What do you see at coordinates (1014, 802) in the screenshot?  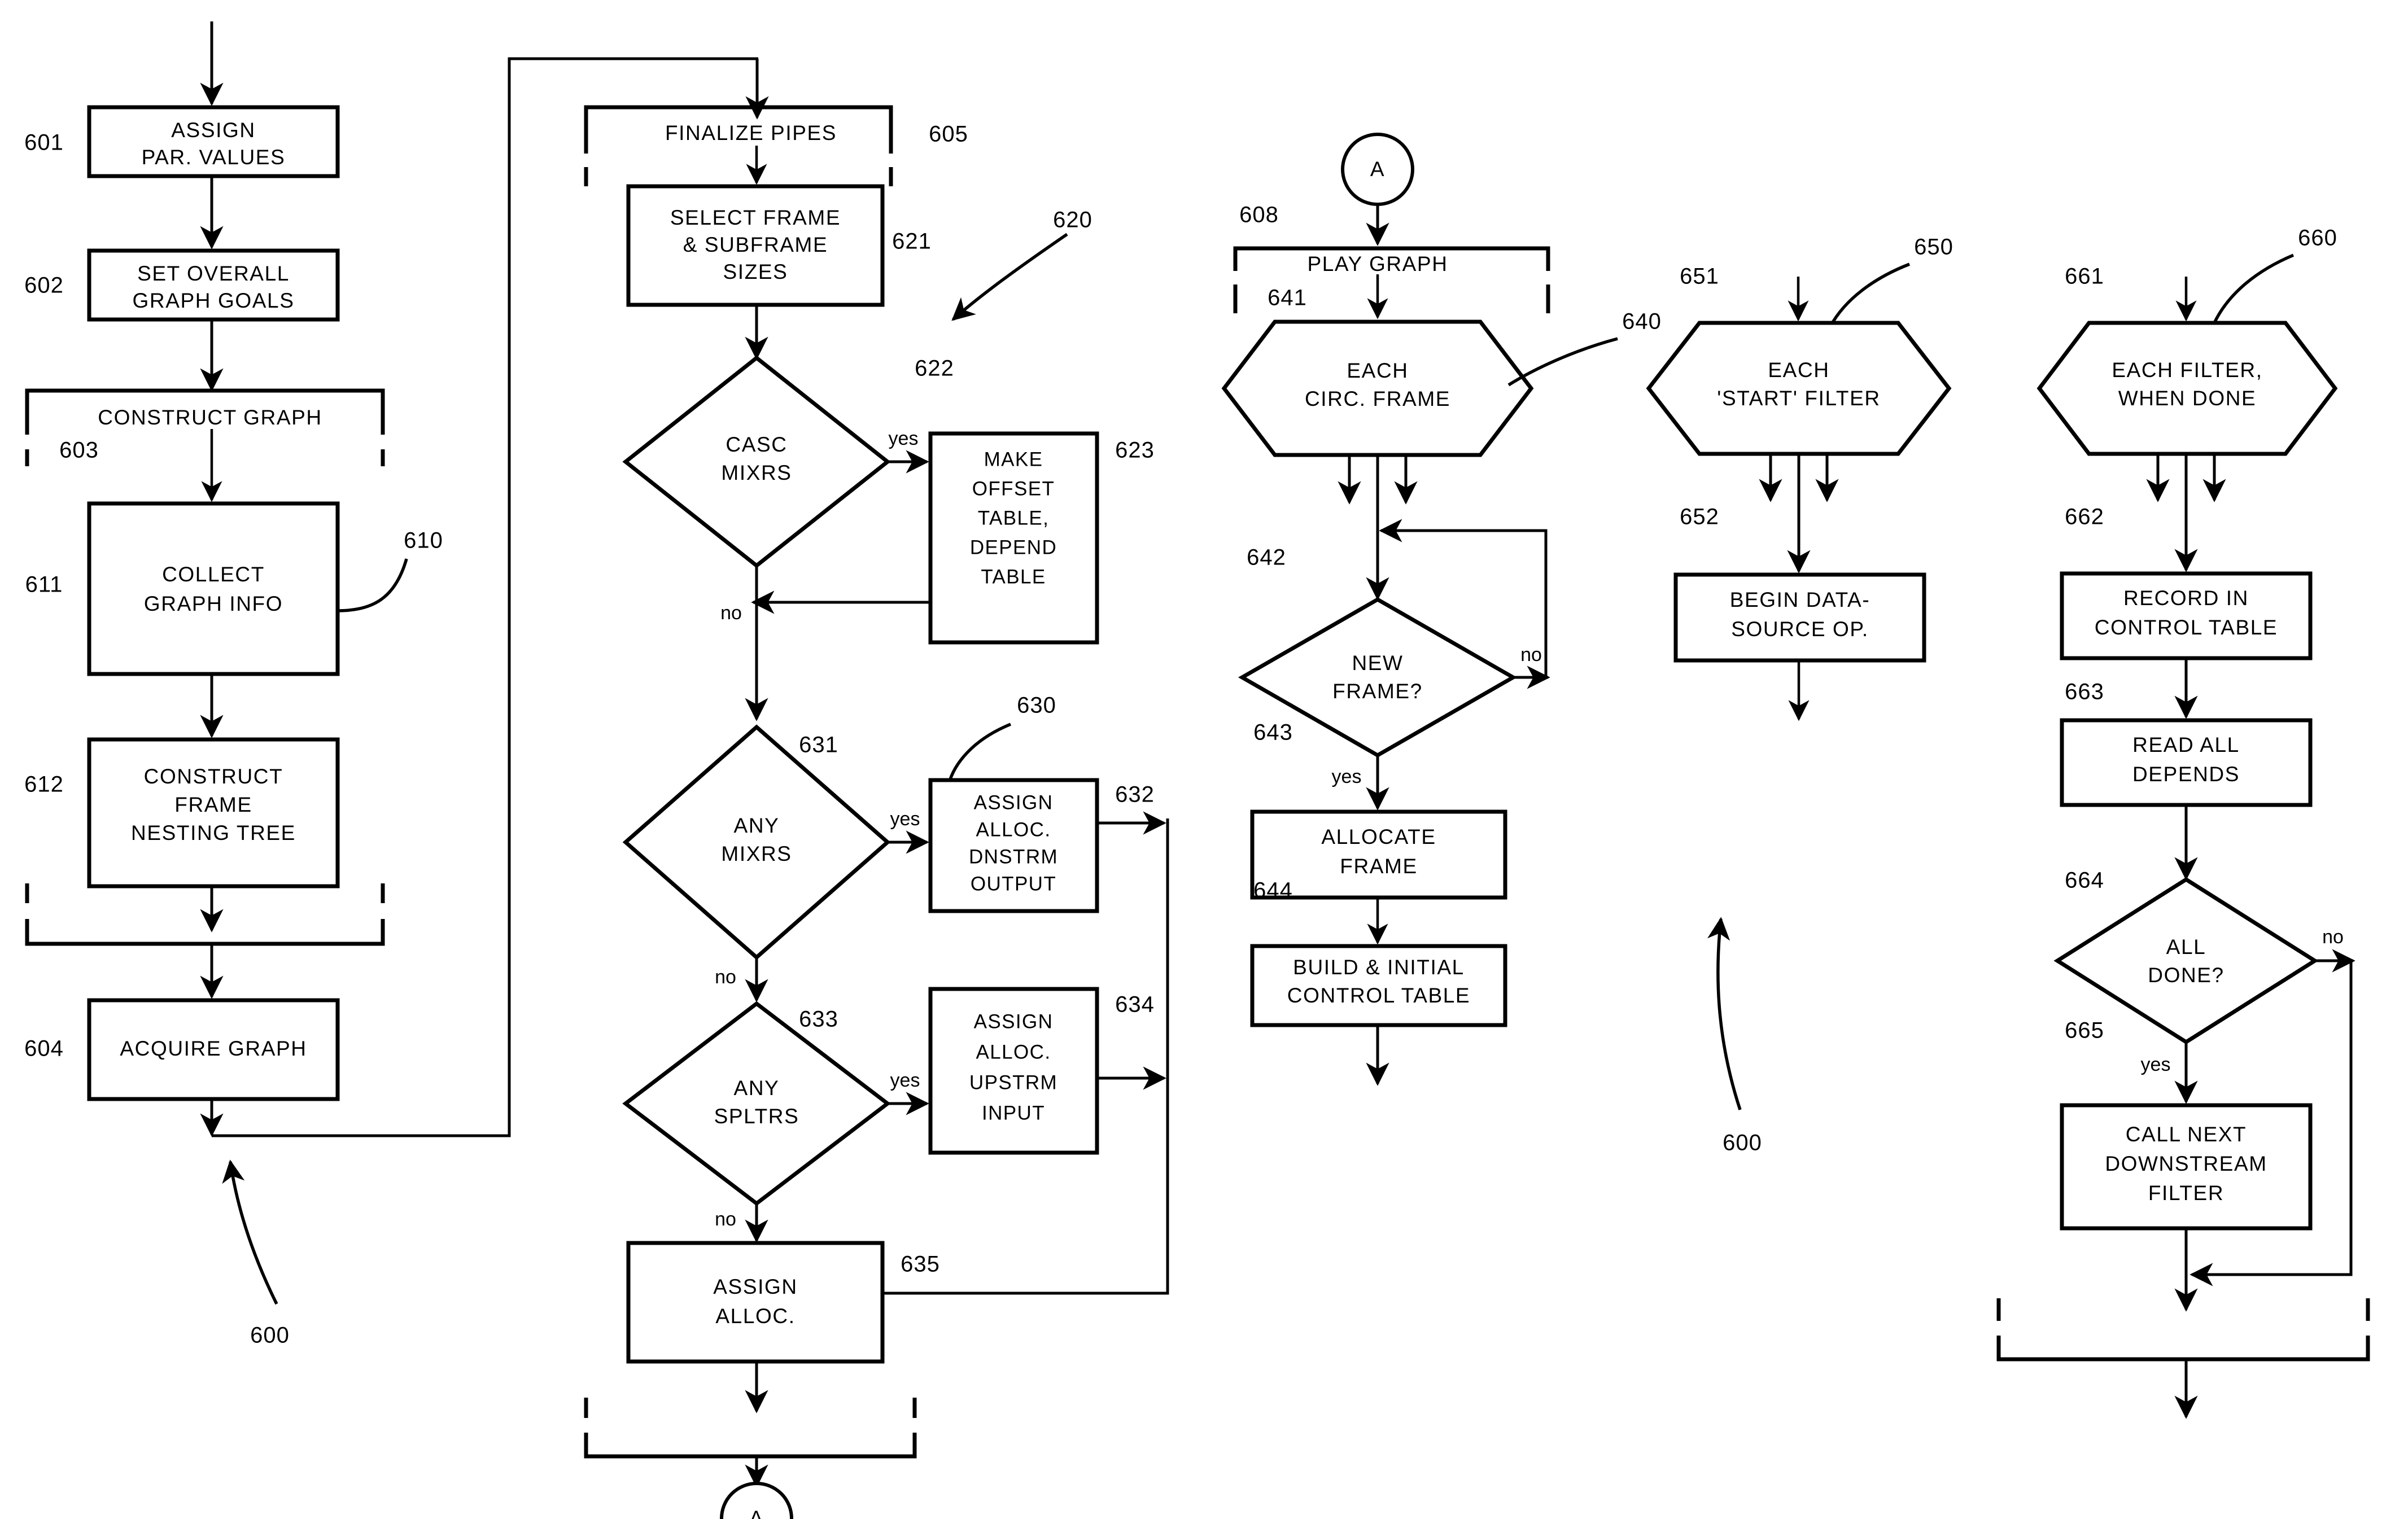 I see `node-632-line-0: ASSIGN` at bounding box center [1014, 802].